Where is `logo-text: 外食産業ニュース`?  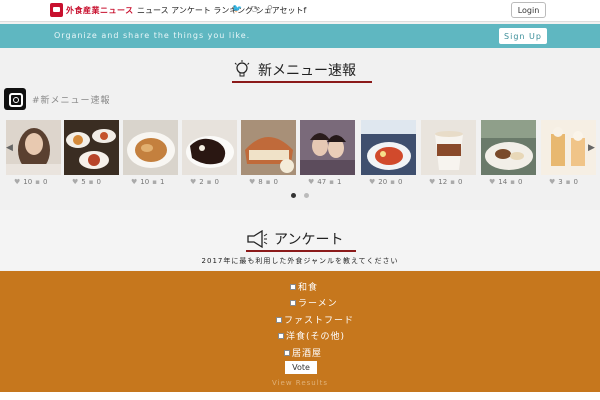
logo-text: 外食産業ニュース is located at coordinates (100, 10).